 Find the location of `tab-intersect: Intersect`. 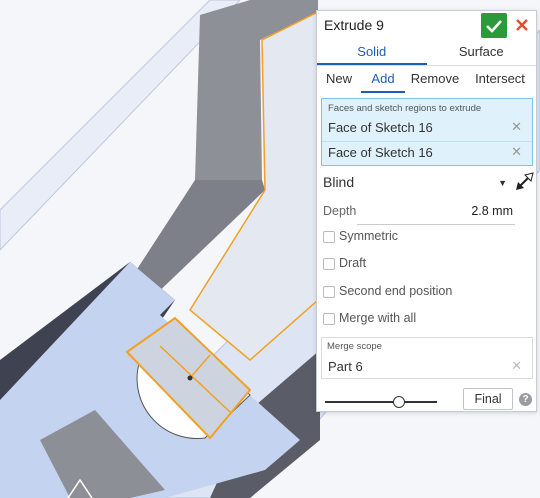

tab-intersect: Intersect is located at coordinates (500, 79).